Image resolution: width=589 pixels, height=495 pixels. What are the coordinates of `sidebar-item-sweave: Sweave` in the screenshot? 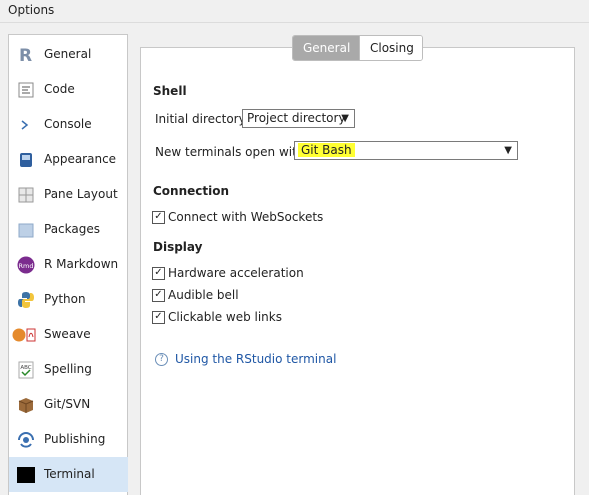 It's located at (68, 334).